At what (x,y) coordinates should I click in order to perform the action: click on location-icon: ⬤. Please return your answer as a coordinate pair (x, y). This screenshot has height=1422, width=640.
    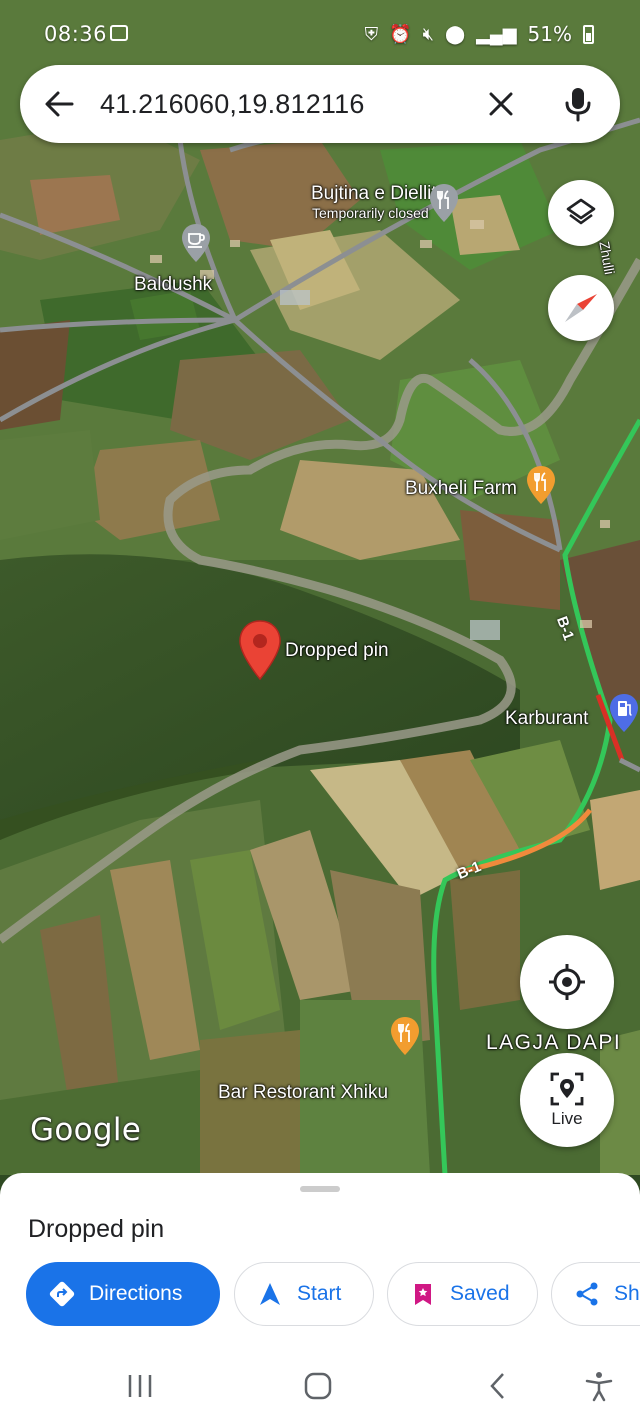
    Looking at the image, I should click on (455, 33).